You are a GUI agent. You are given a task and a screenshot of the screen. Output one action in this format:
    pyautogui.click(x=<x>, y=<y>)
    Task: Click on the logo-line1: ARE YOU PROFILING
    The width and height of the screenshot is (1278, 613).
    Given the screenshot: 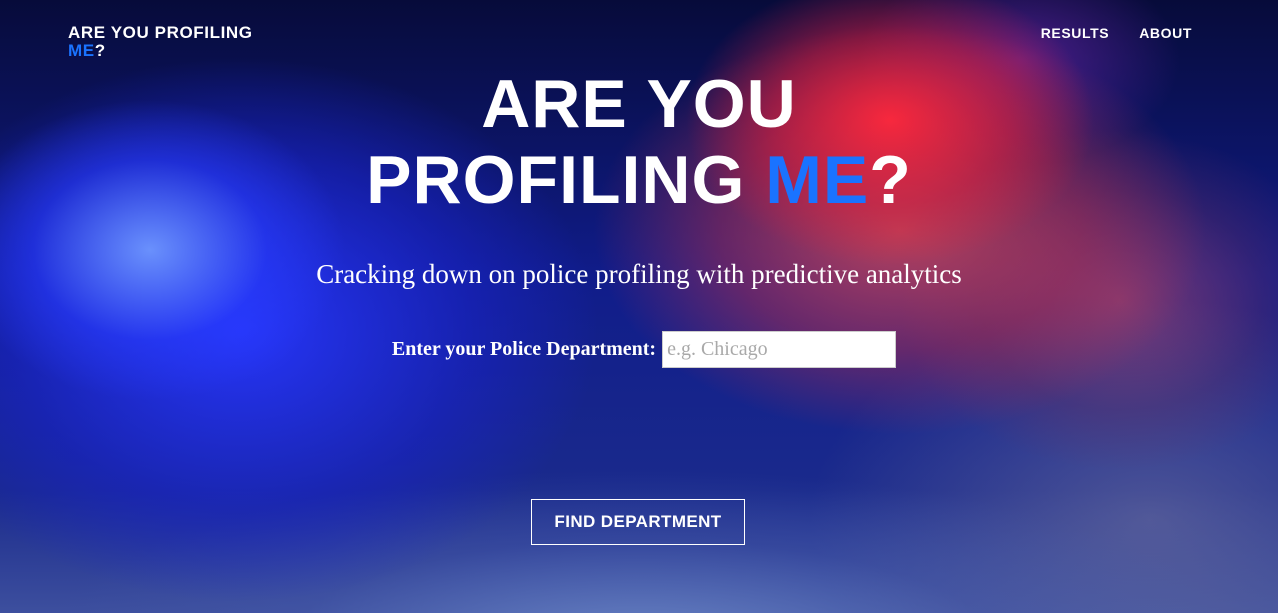 What is the action you would take?
    pyautogui.click(x=160, y=32)
    